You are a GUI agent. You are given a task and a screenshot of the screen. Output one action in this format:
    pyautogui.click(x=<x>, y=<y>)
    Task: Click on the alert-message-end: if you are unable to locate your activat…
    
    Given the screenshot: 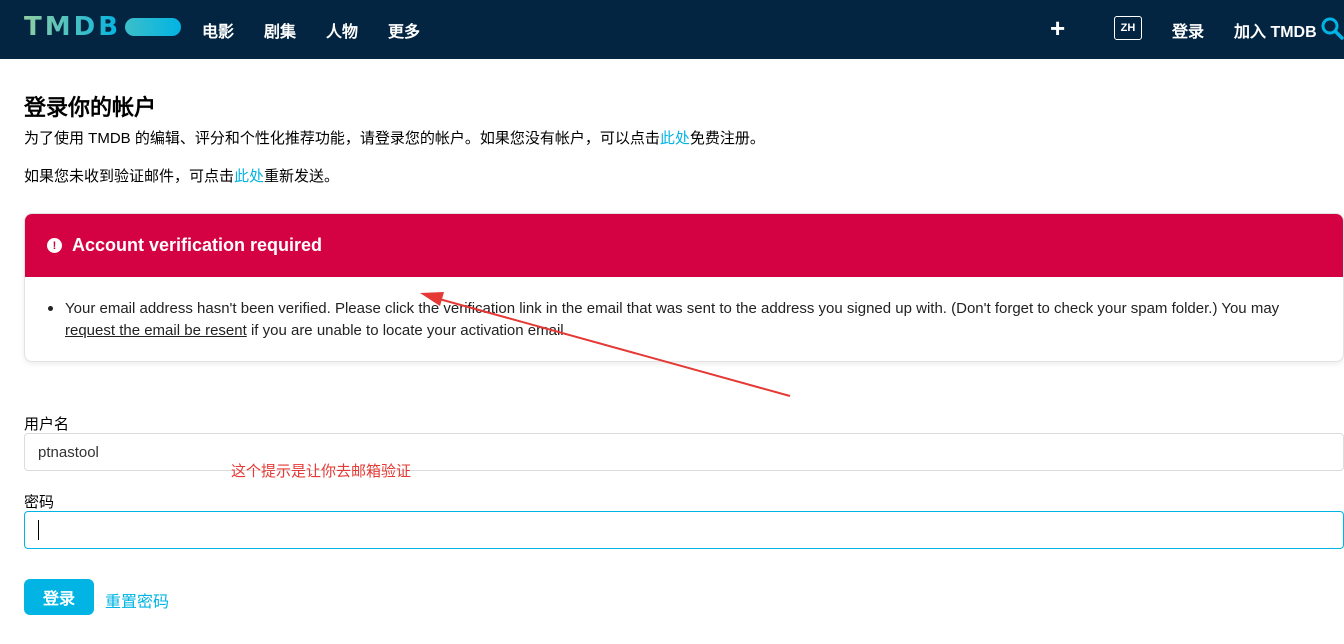 What is the action you would take?
    pyautogui.click(x=409, y=330)
    